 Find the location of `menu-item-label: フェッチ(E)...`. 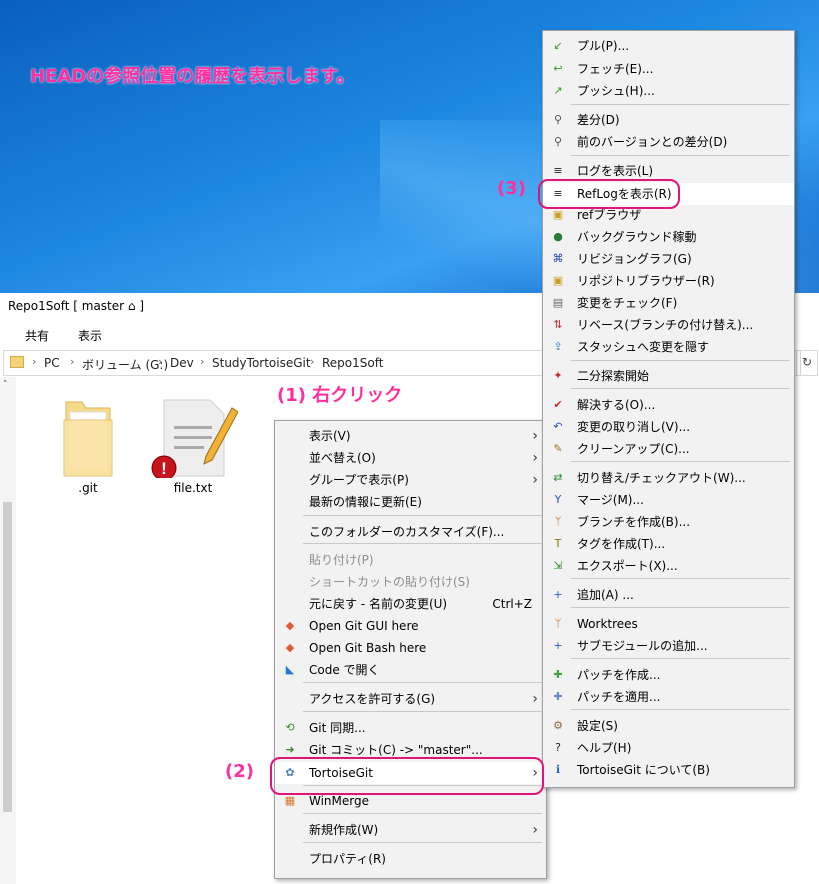

menu-item-label: フェッチ(E)... is located at coordinates (615, 69).